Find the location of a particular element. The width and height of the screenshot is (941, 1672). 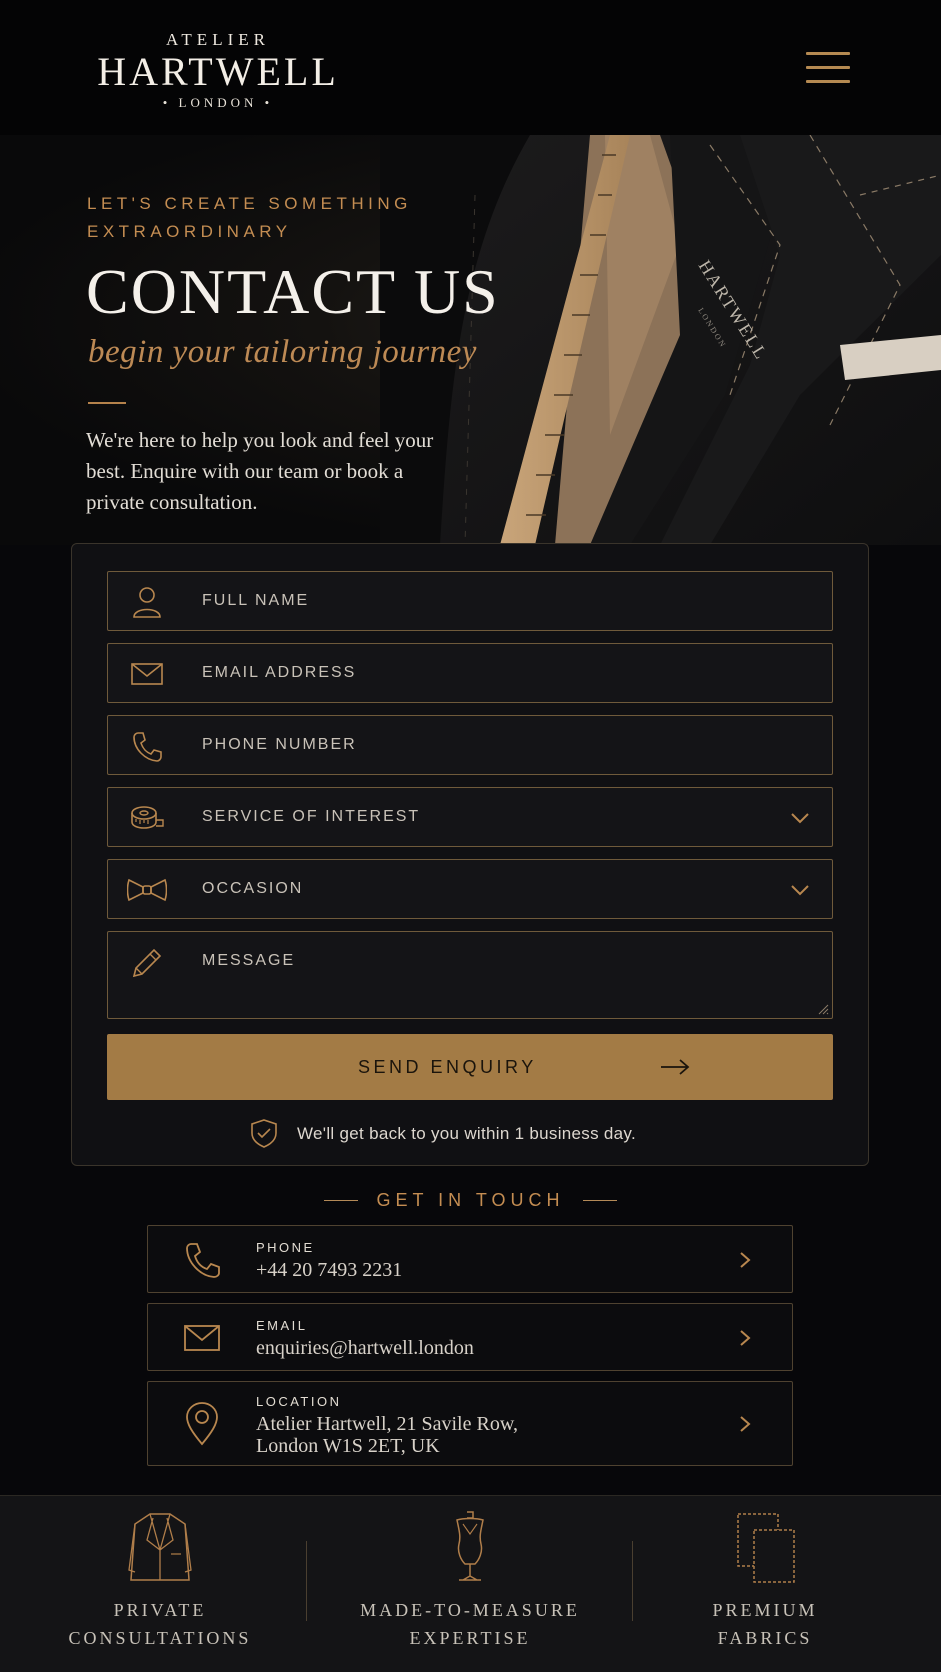

brand-logo: ATELIER HARTWELL • LONDON • is located at coordinates (218, 70).